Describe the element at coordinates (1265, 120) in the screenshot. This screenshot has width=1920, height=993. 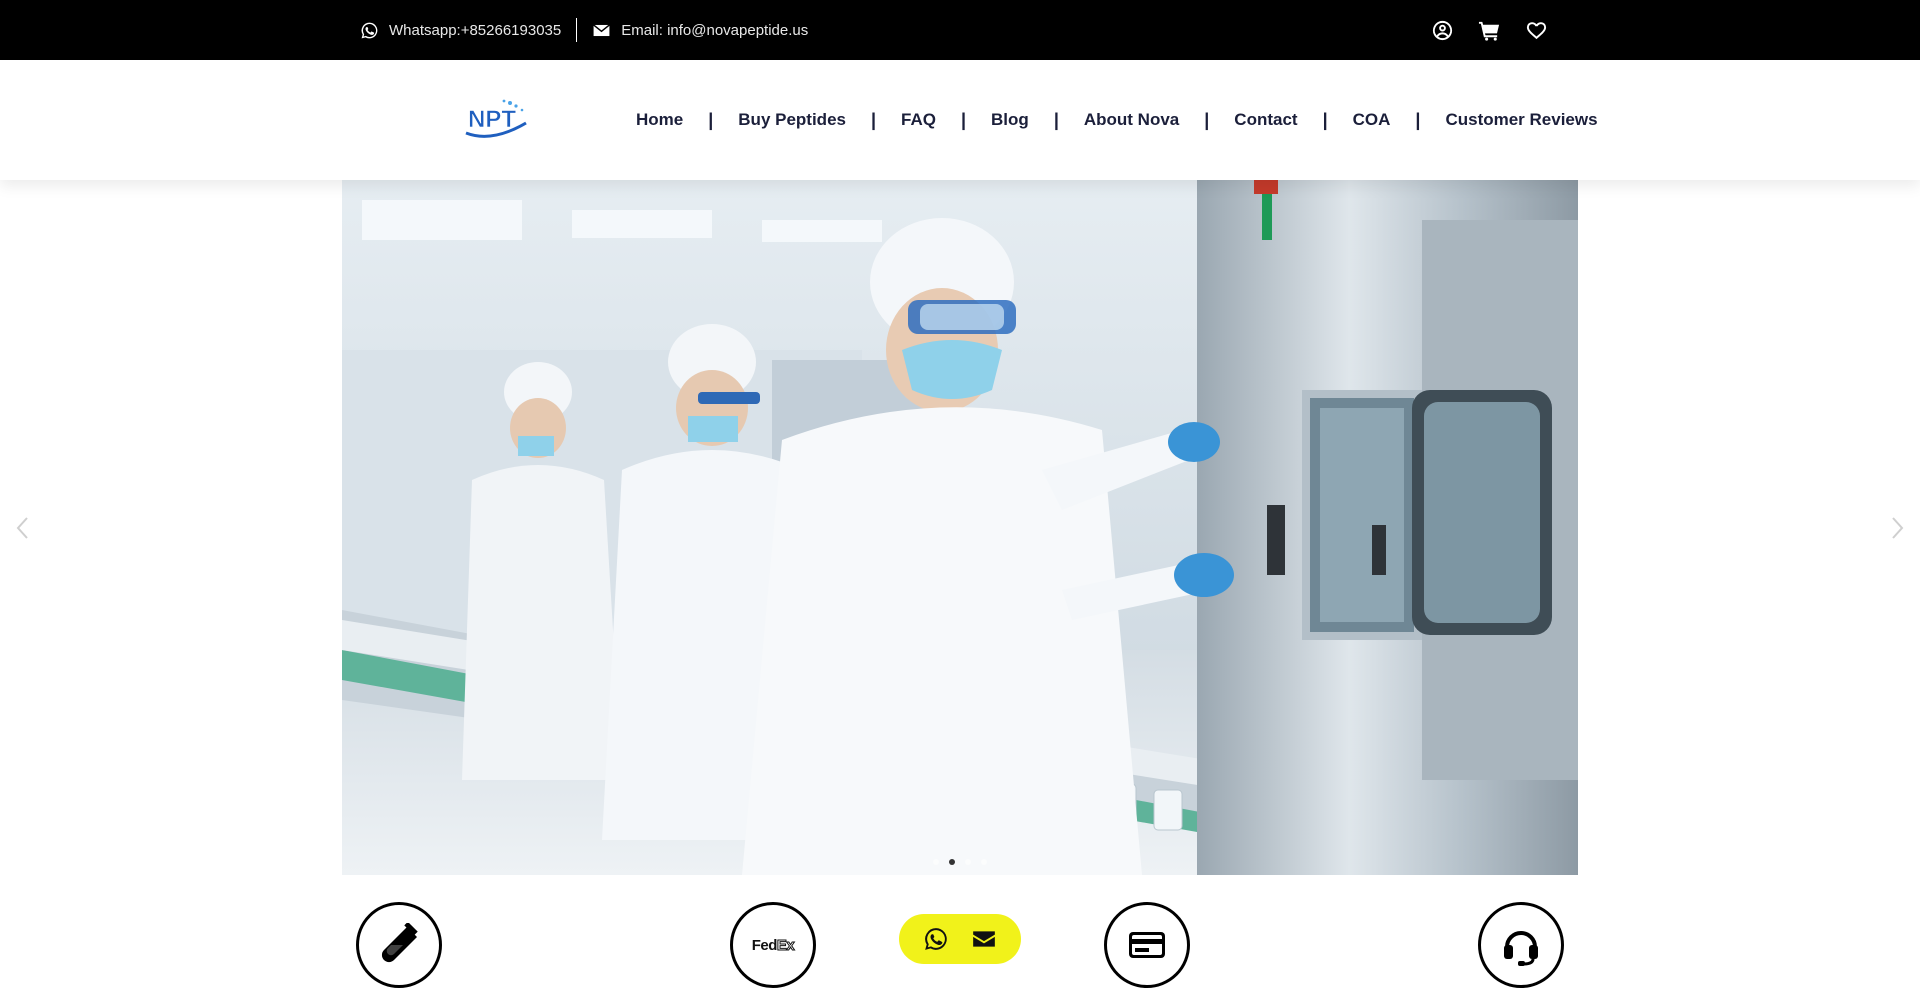
I see `nav-contact: Contact` at that location.